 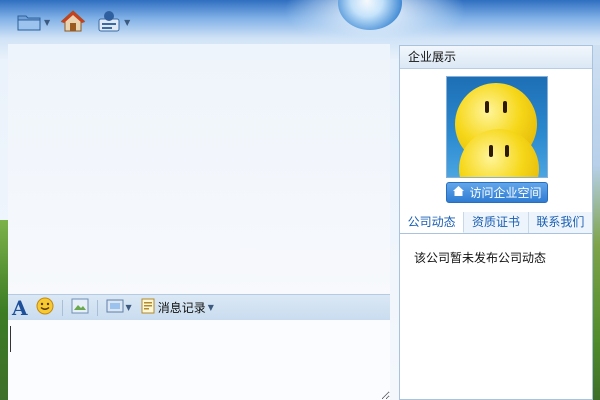 I want to click on home-button, so click(x=73, y=22).